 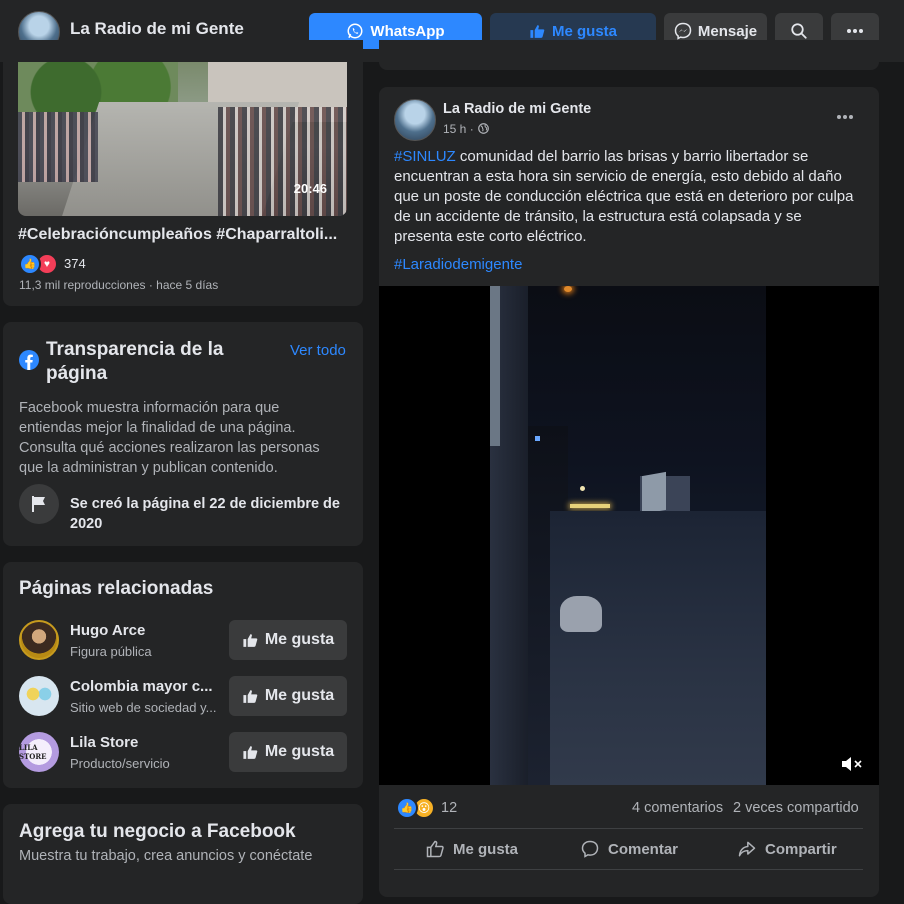 I want to click on transparency-title: Transparencia de la página, so click(x=135, y=361).